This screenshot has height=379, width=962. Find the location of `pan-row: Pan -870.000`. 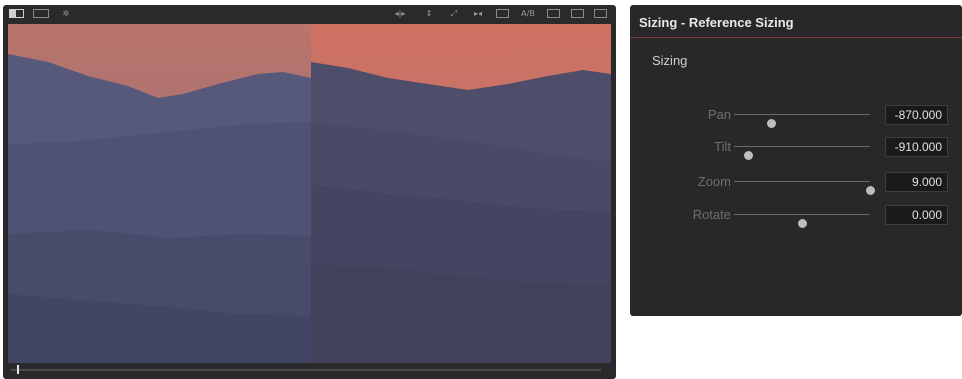

pan-row: Pan -870.000 is located at coordinates (796, 116).